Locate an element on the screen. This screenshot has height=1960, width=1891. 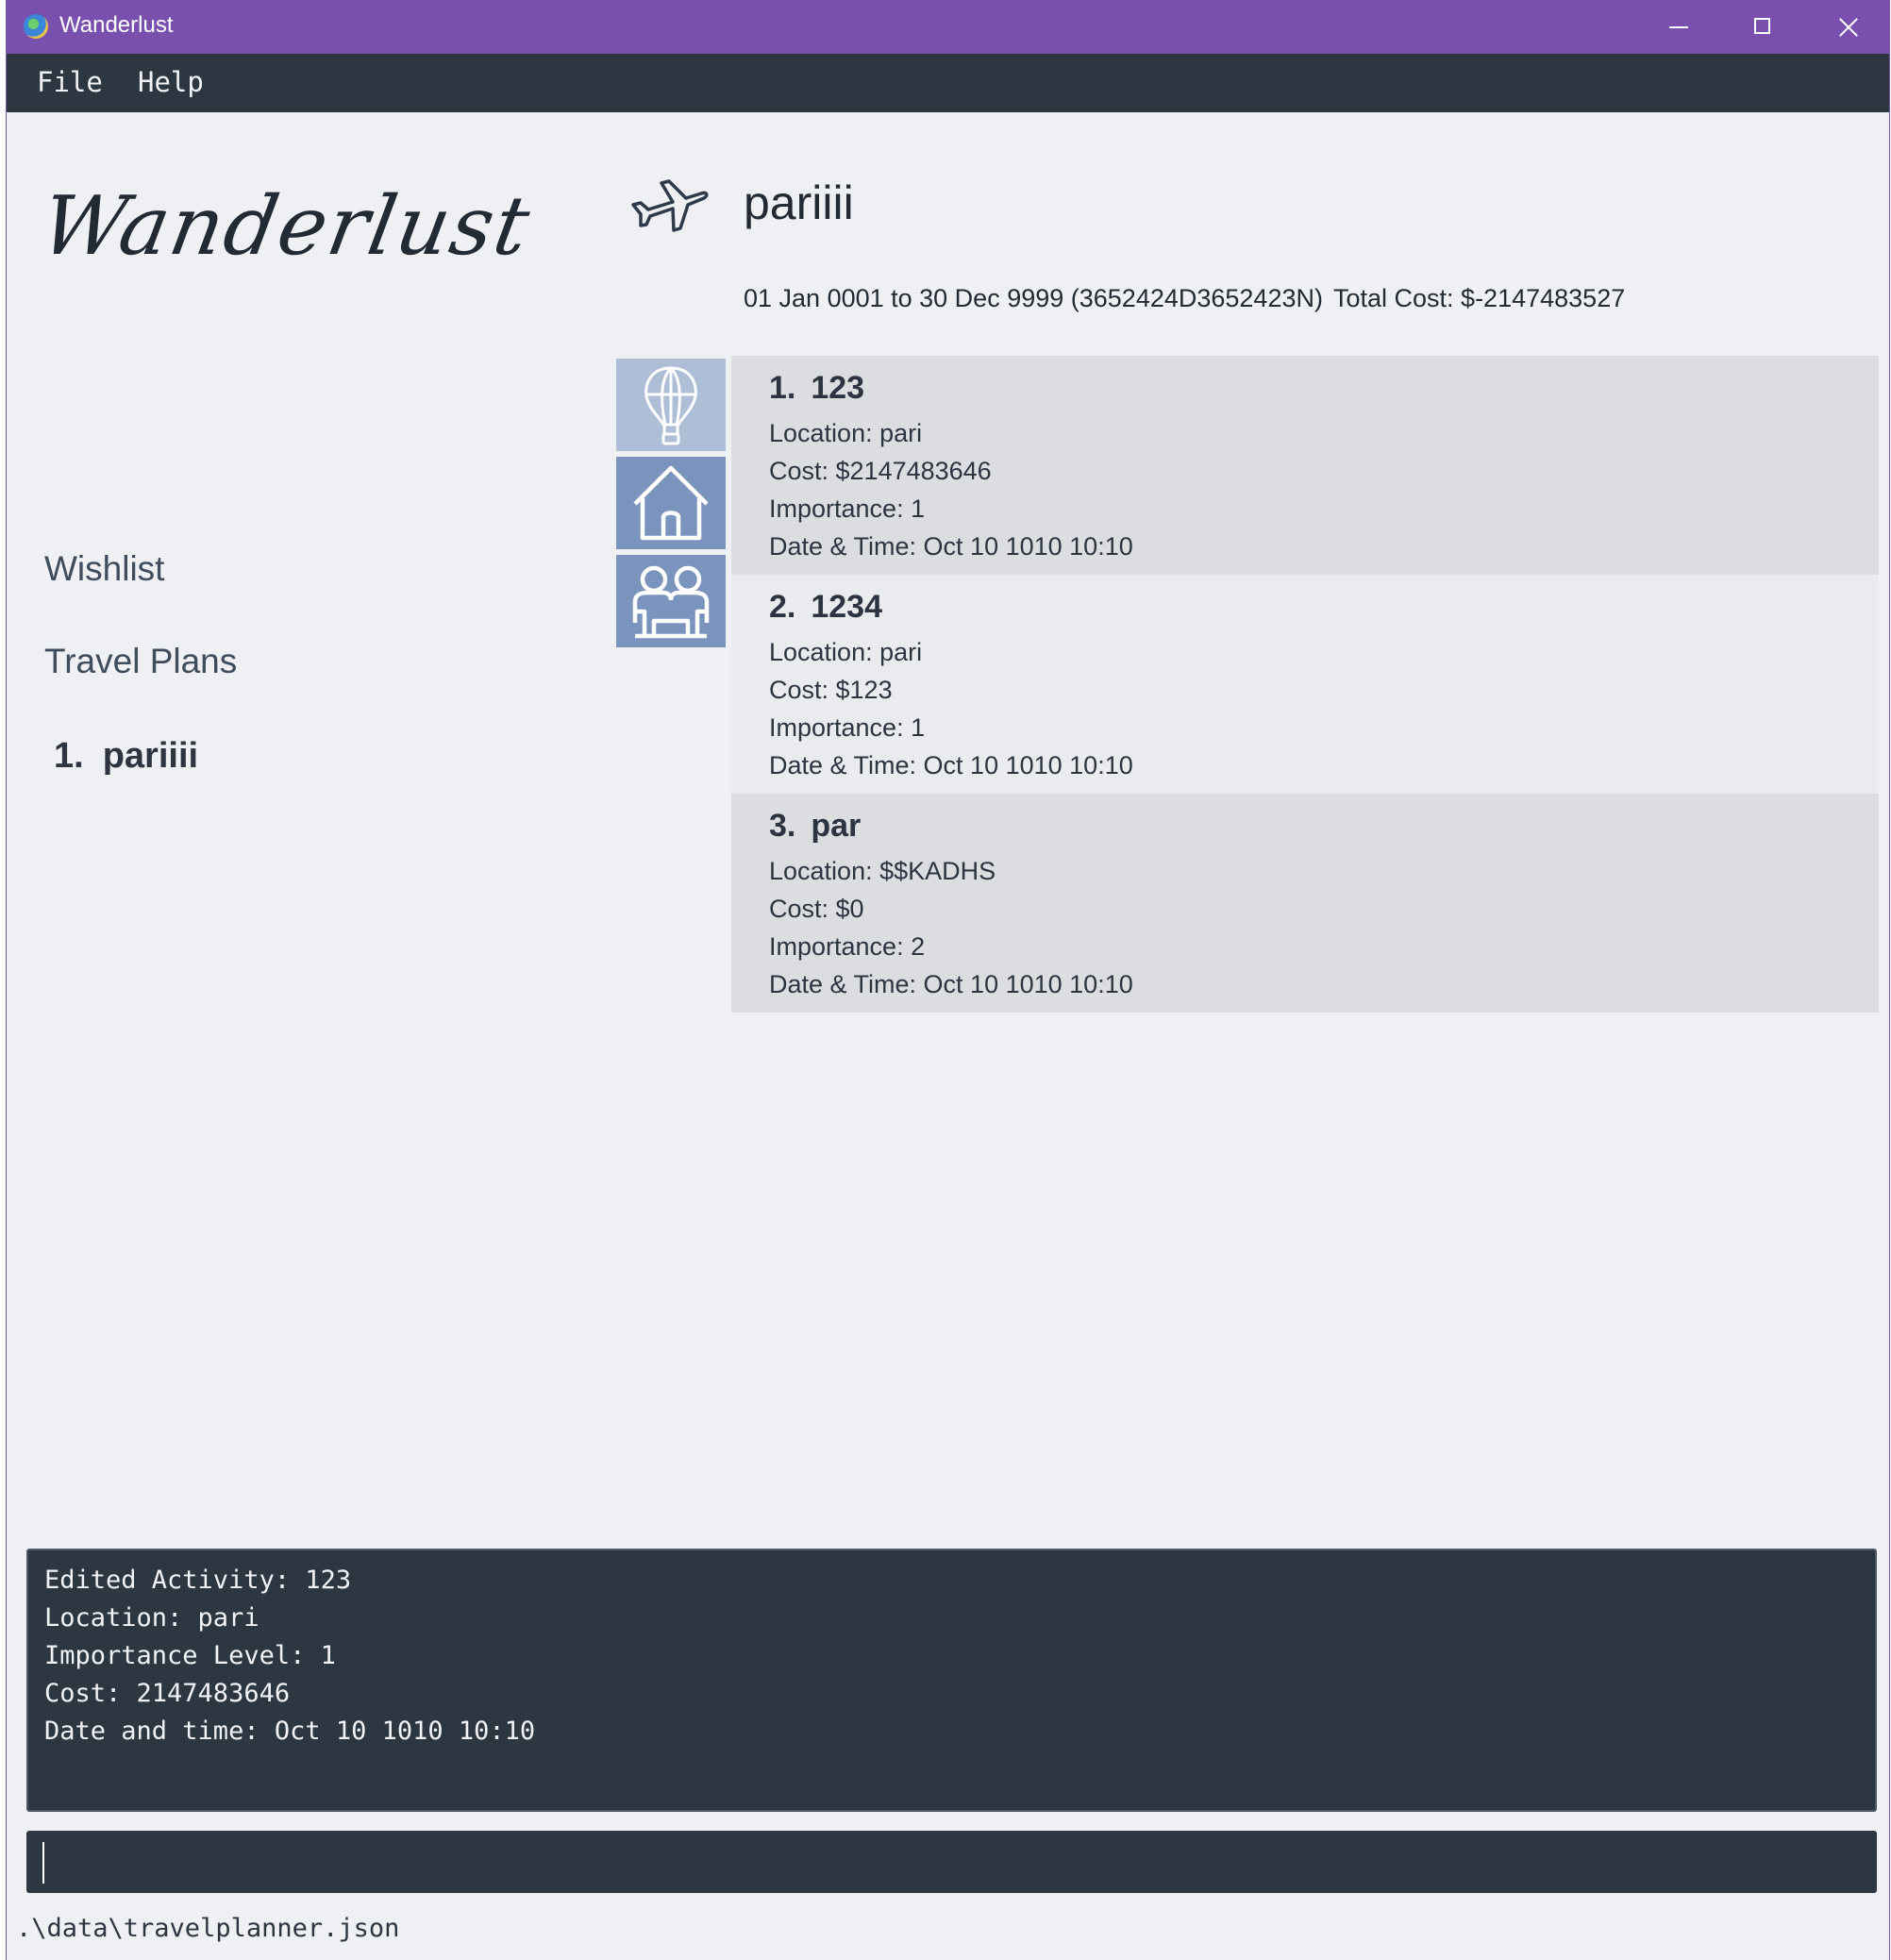
menu-bar: File Help is located at coordinates (948, 83).